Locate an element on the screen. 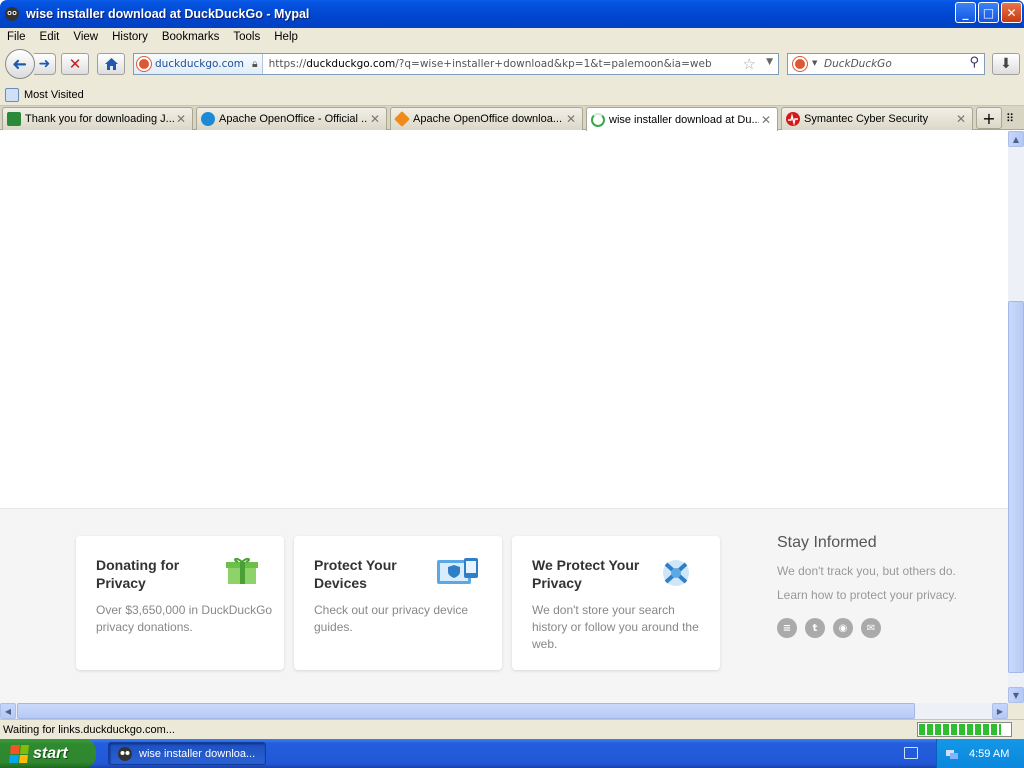 This screenshot has height=768, width=1024. close-window-button: ✕ is located at coordinates (1011, 12).